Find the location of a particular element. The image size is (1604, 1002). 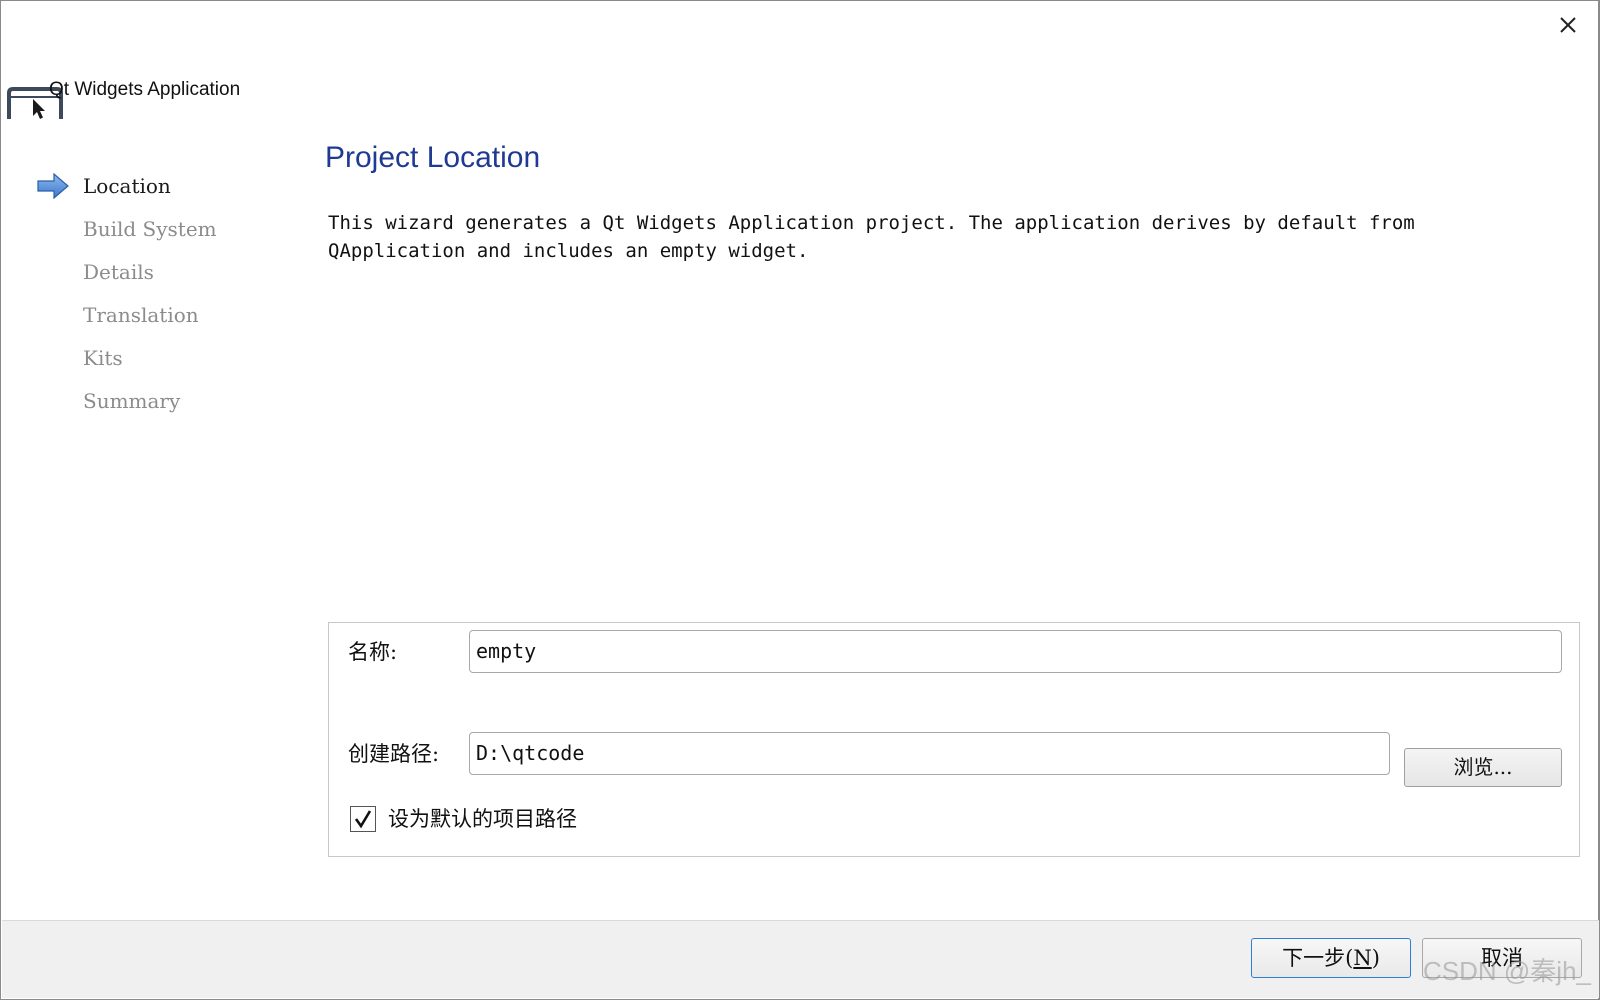

close-icon is located at coordinates (1568, 25).